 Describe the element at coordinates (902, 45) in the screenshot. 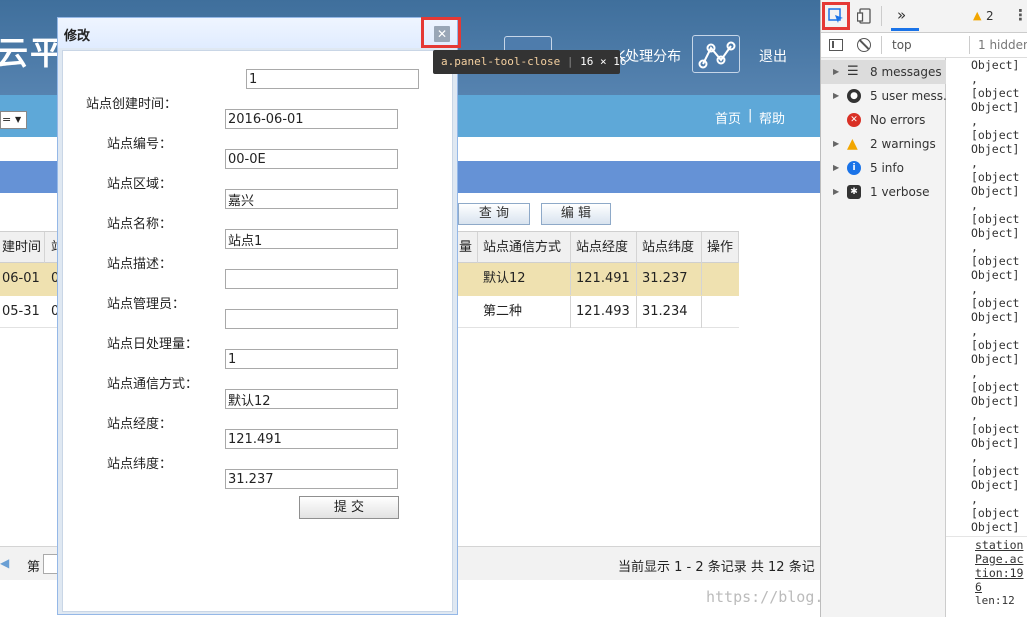

I see `context-selector: top` at that location.